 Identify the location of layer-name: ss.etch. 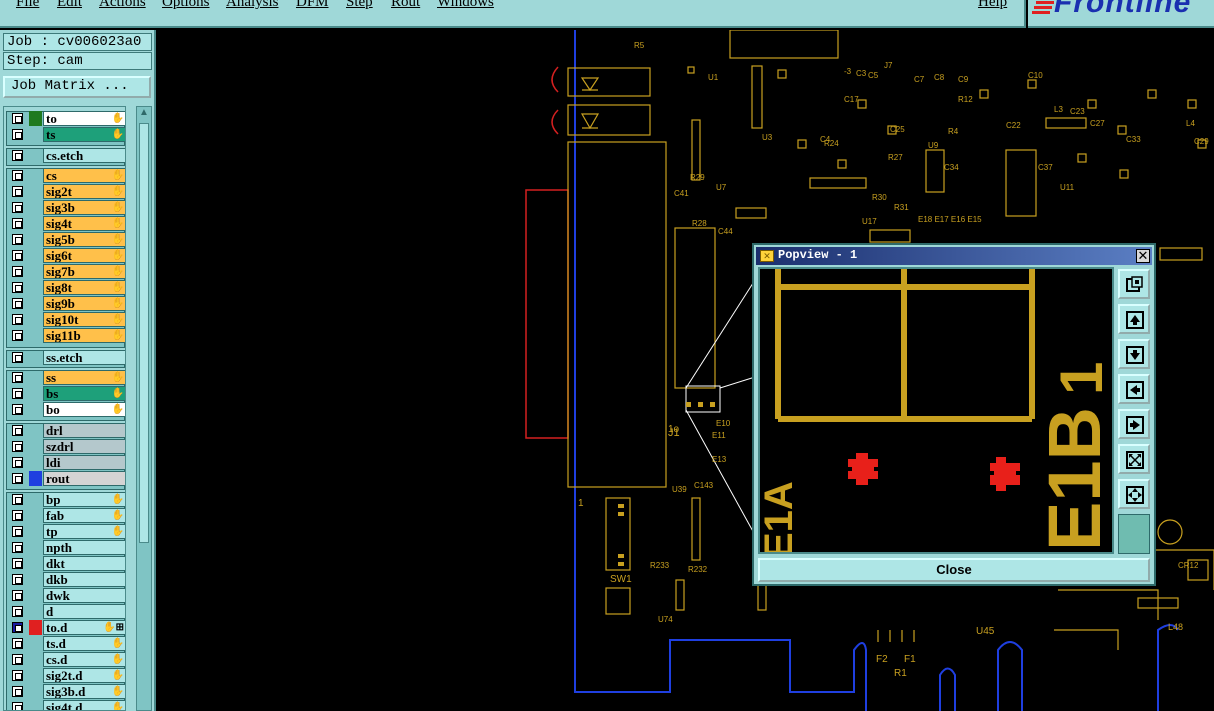
(84, 357).